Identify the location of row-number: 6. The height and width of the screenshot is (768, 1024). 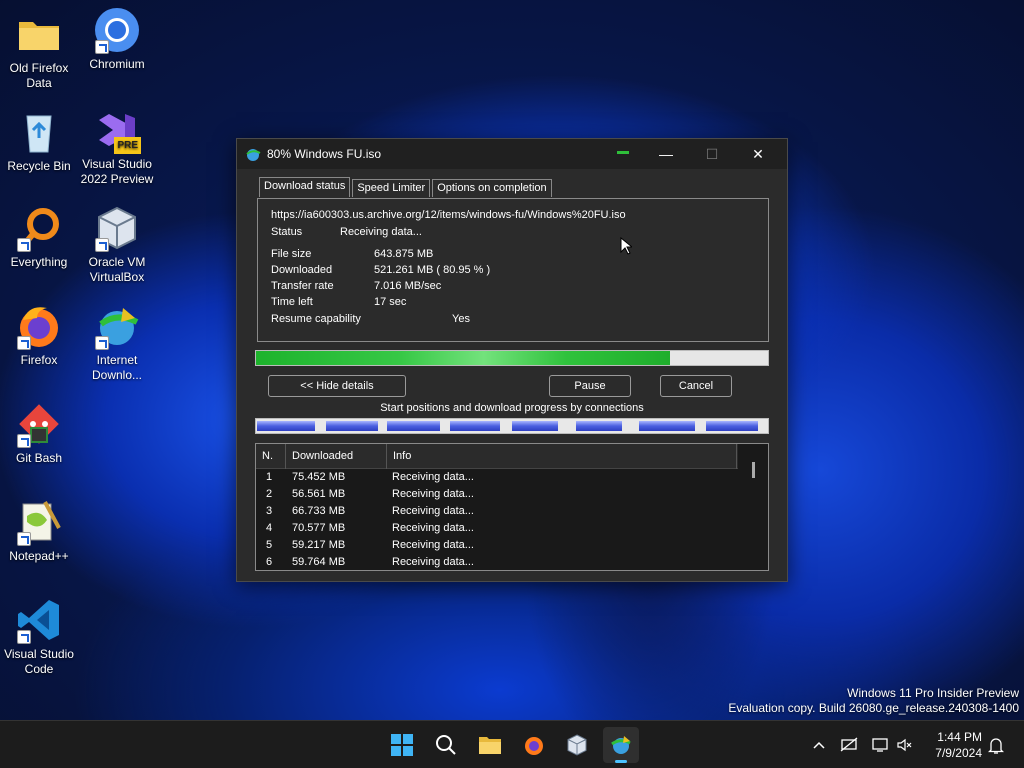
(269, 562).